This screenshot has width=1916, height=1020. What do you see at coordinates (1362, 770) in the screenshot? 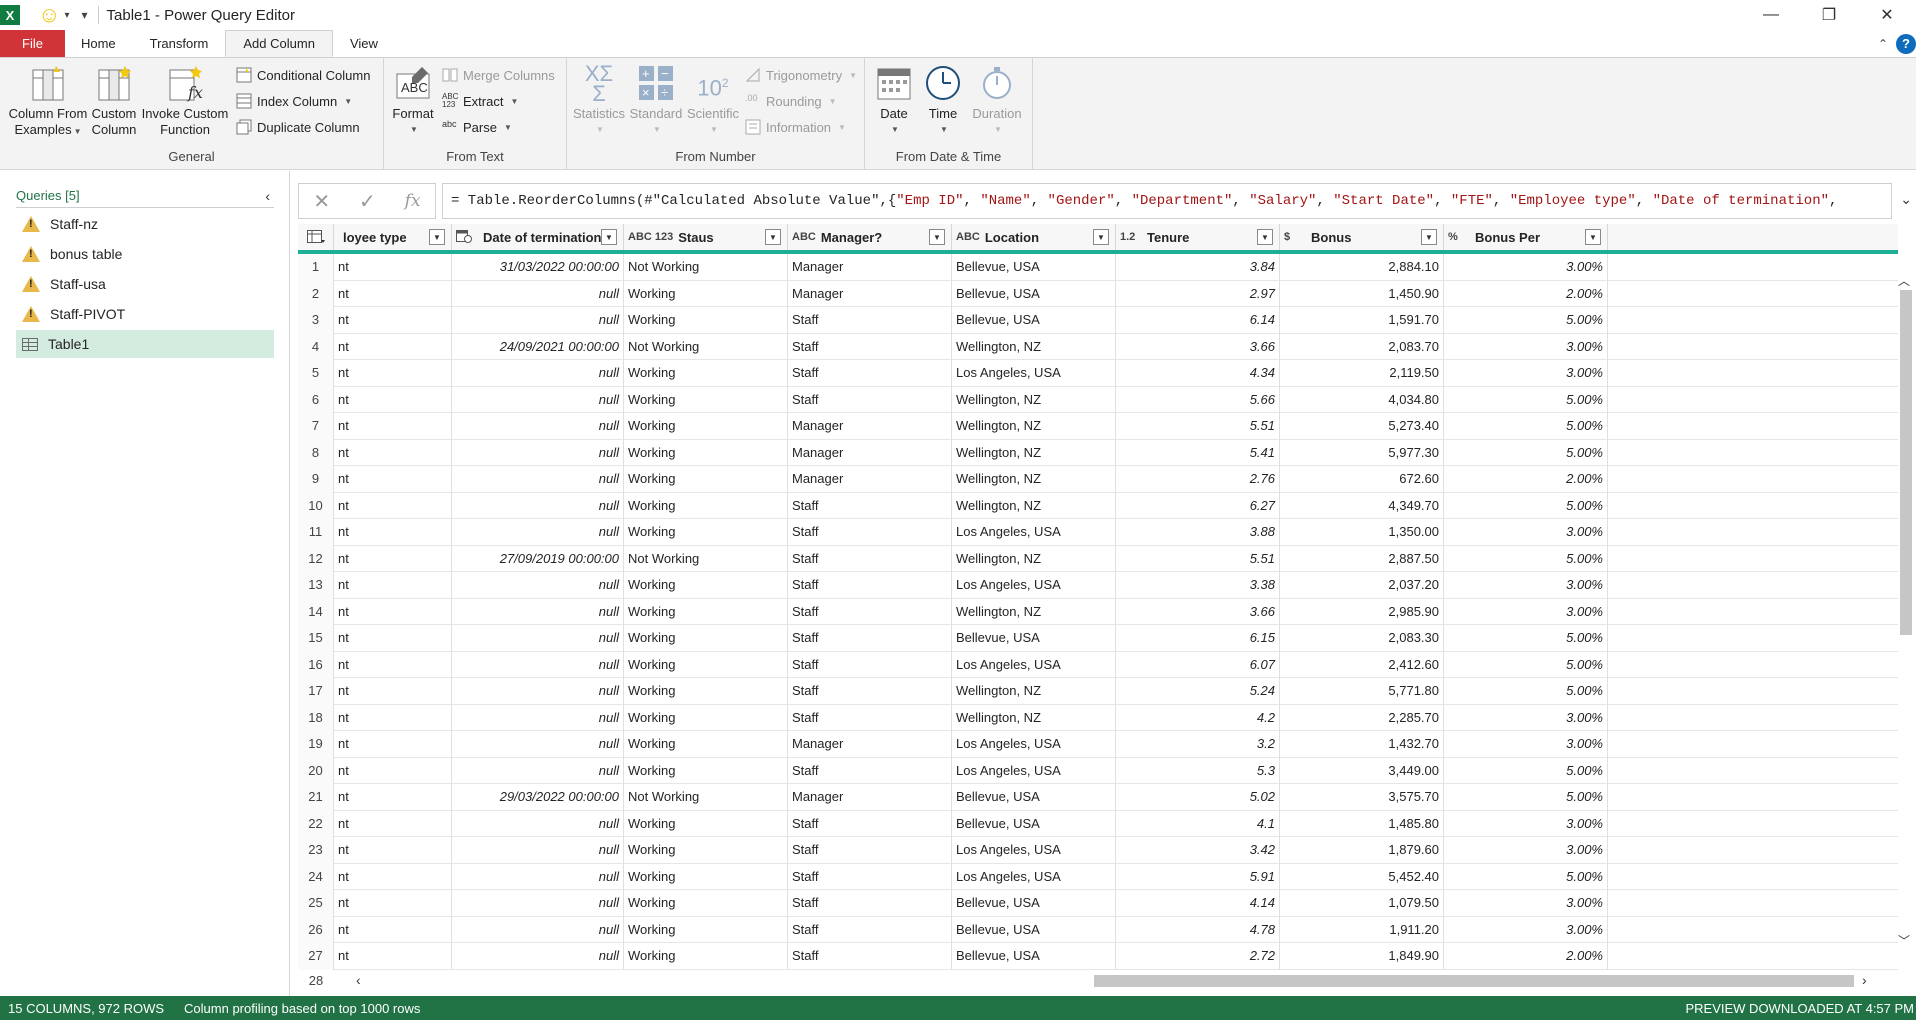
I see `table-cell: 3,449.00` at bounding box center [1362, 770].